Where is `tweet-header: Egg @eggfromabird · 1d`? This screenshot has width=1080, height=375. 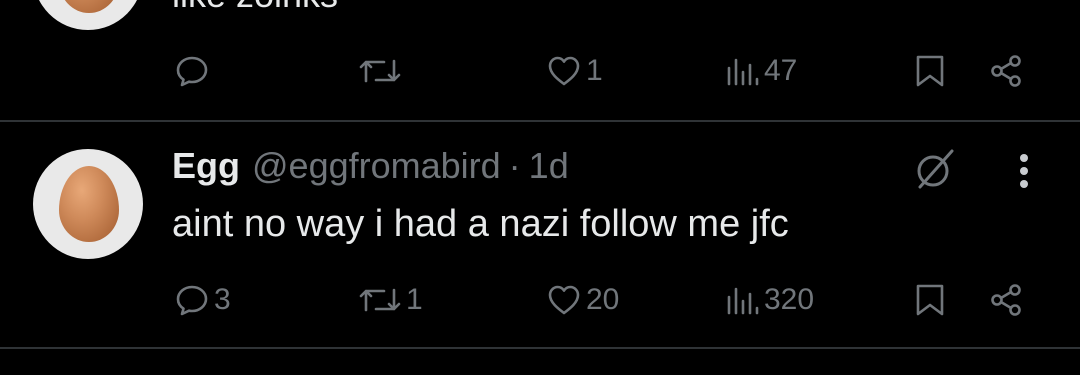 tweet-header: Egg @eggfromabird · 1d is located at coordinates (370, 167).